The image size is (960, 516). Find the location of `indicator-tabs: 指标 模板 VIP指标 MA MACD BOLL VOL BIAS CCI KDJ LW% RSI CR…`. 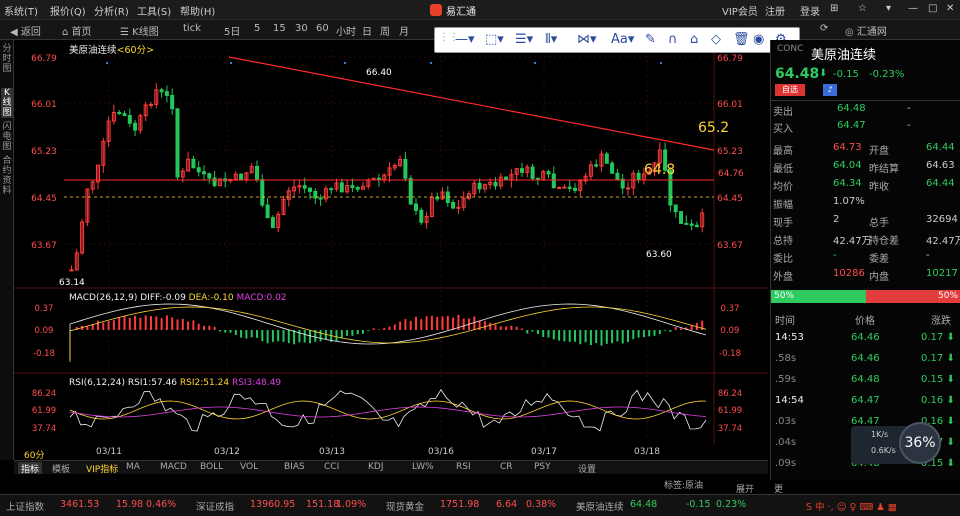

indicator-tabs: 指标 模板 VIP指标 MA MACD BOLL VOL BIAS CCI KDJ LW% RSI CR… is located at coordinates (391, 467).